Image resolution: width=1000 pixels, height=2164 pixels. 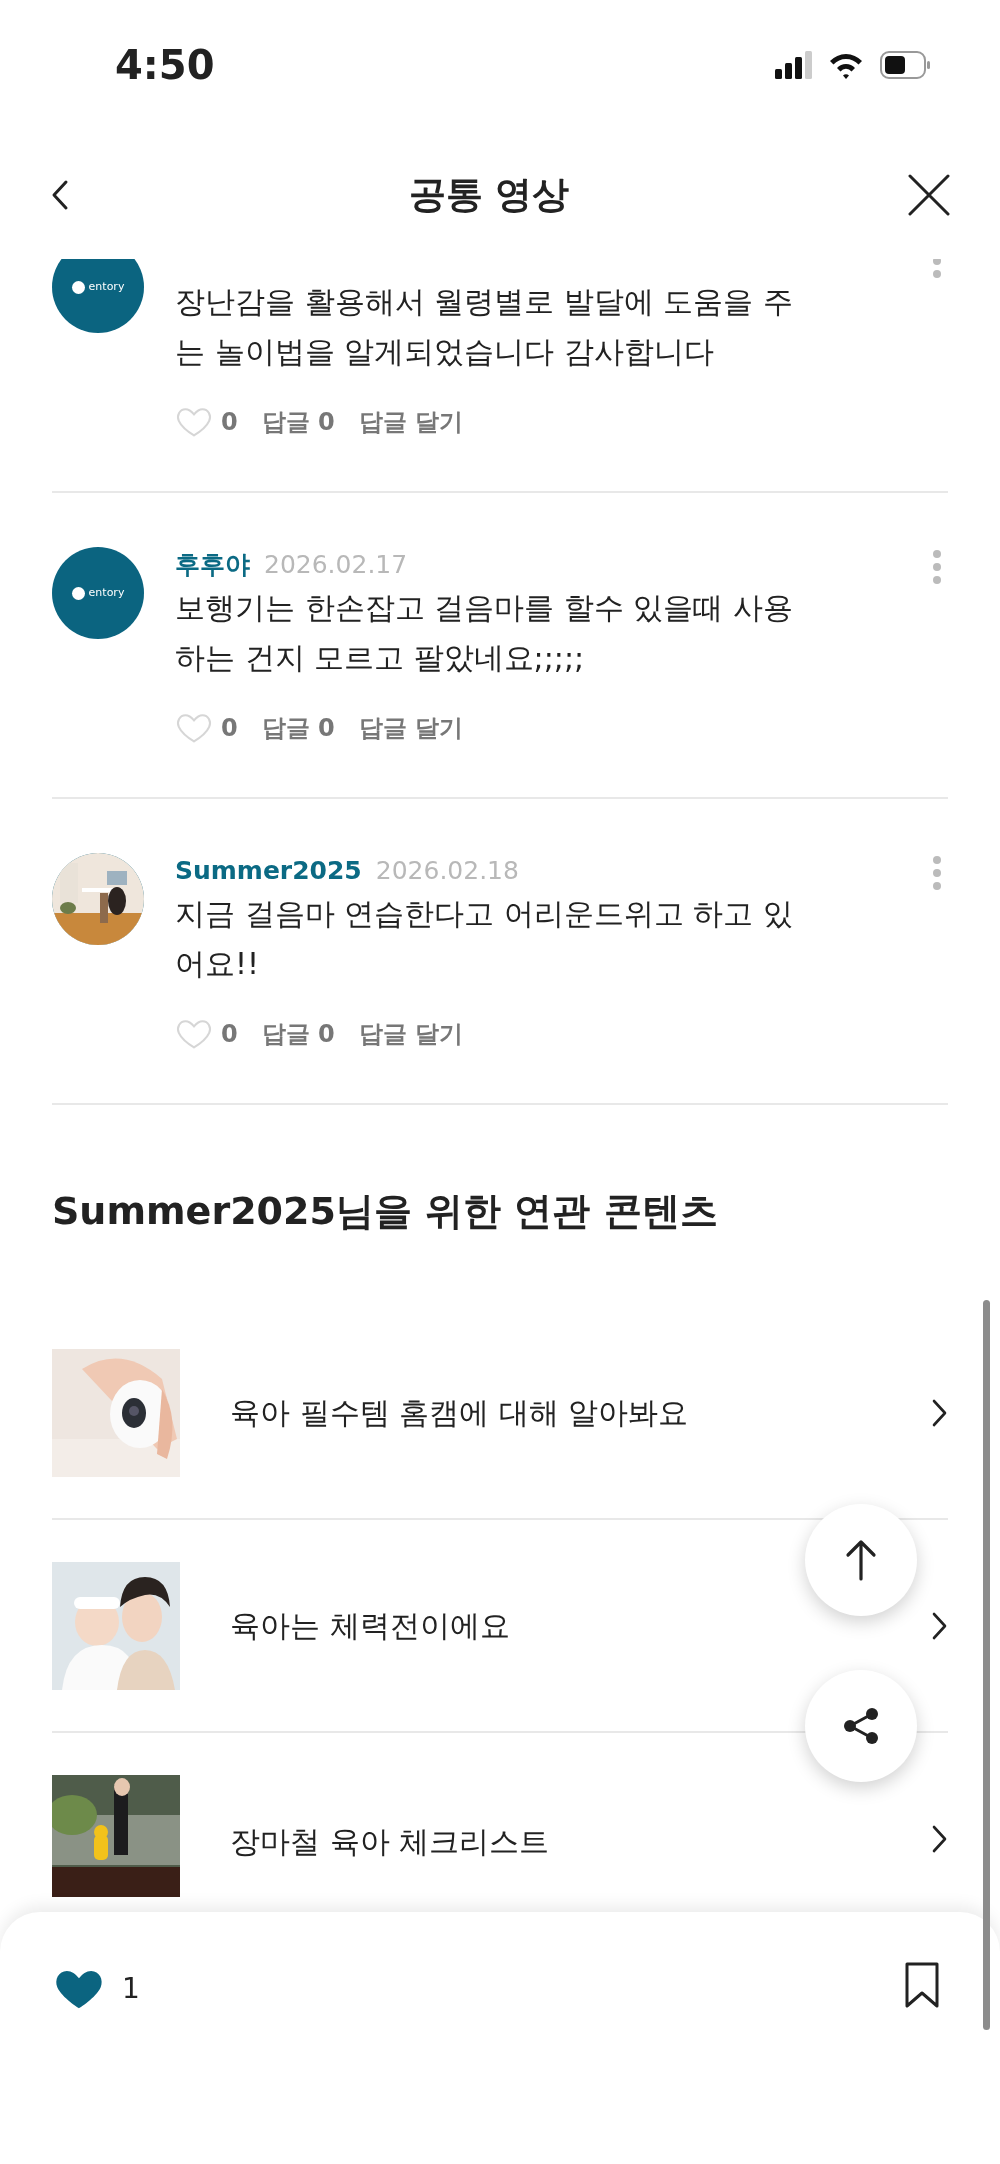 I want to click on comment-date: 2026.02.18, so click(x=447, y=871).